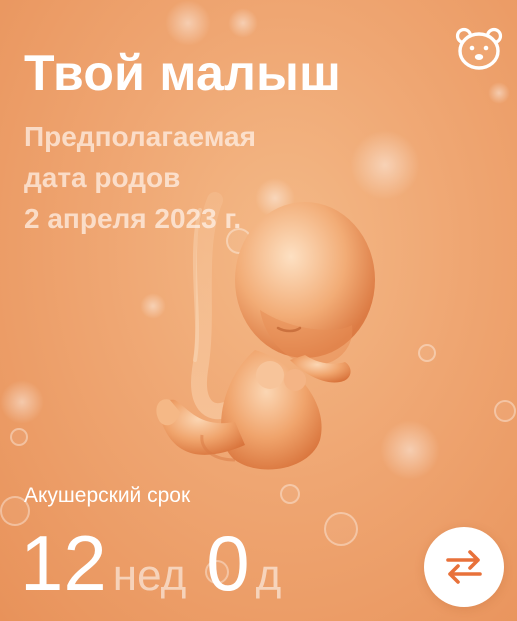 The image size is (517, 621). I want to click on profile-bear-button, so click(479, 48).